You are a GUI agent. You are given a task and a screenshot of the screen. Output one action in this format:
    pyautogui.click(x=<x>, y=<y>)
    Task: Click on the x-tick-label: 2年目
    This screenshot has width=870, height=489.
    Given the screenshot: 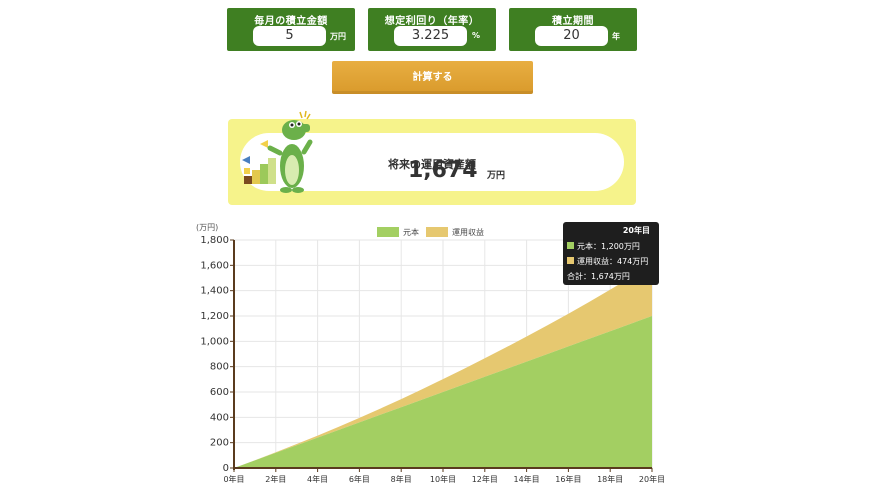 What is the action you would take?
    pyautogui.click(x=275, y=479)
    